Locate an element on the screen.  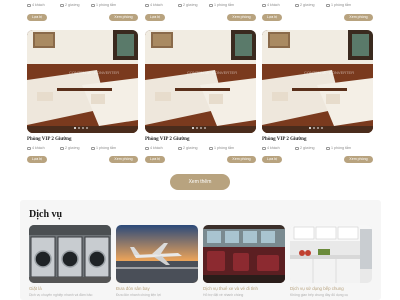
service-desc: Hỗ trợ đặt vé nhanh chóng is located at coordinates (223, 295).